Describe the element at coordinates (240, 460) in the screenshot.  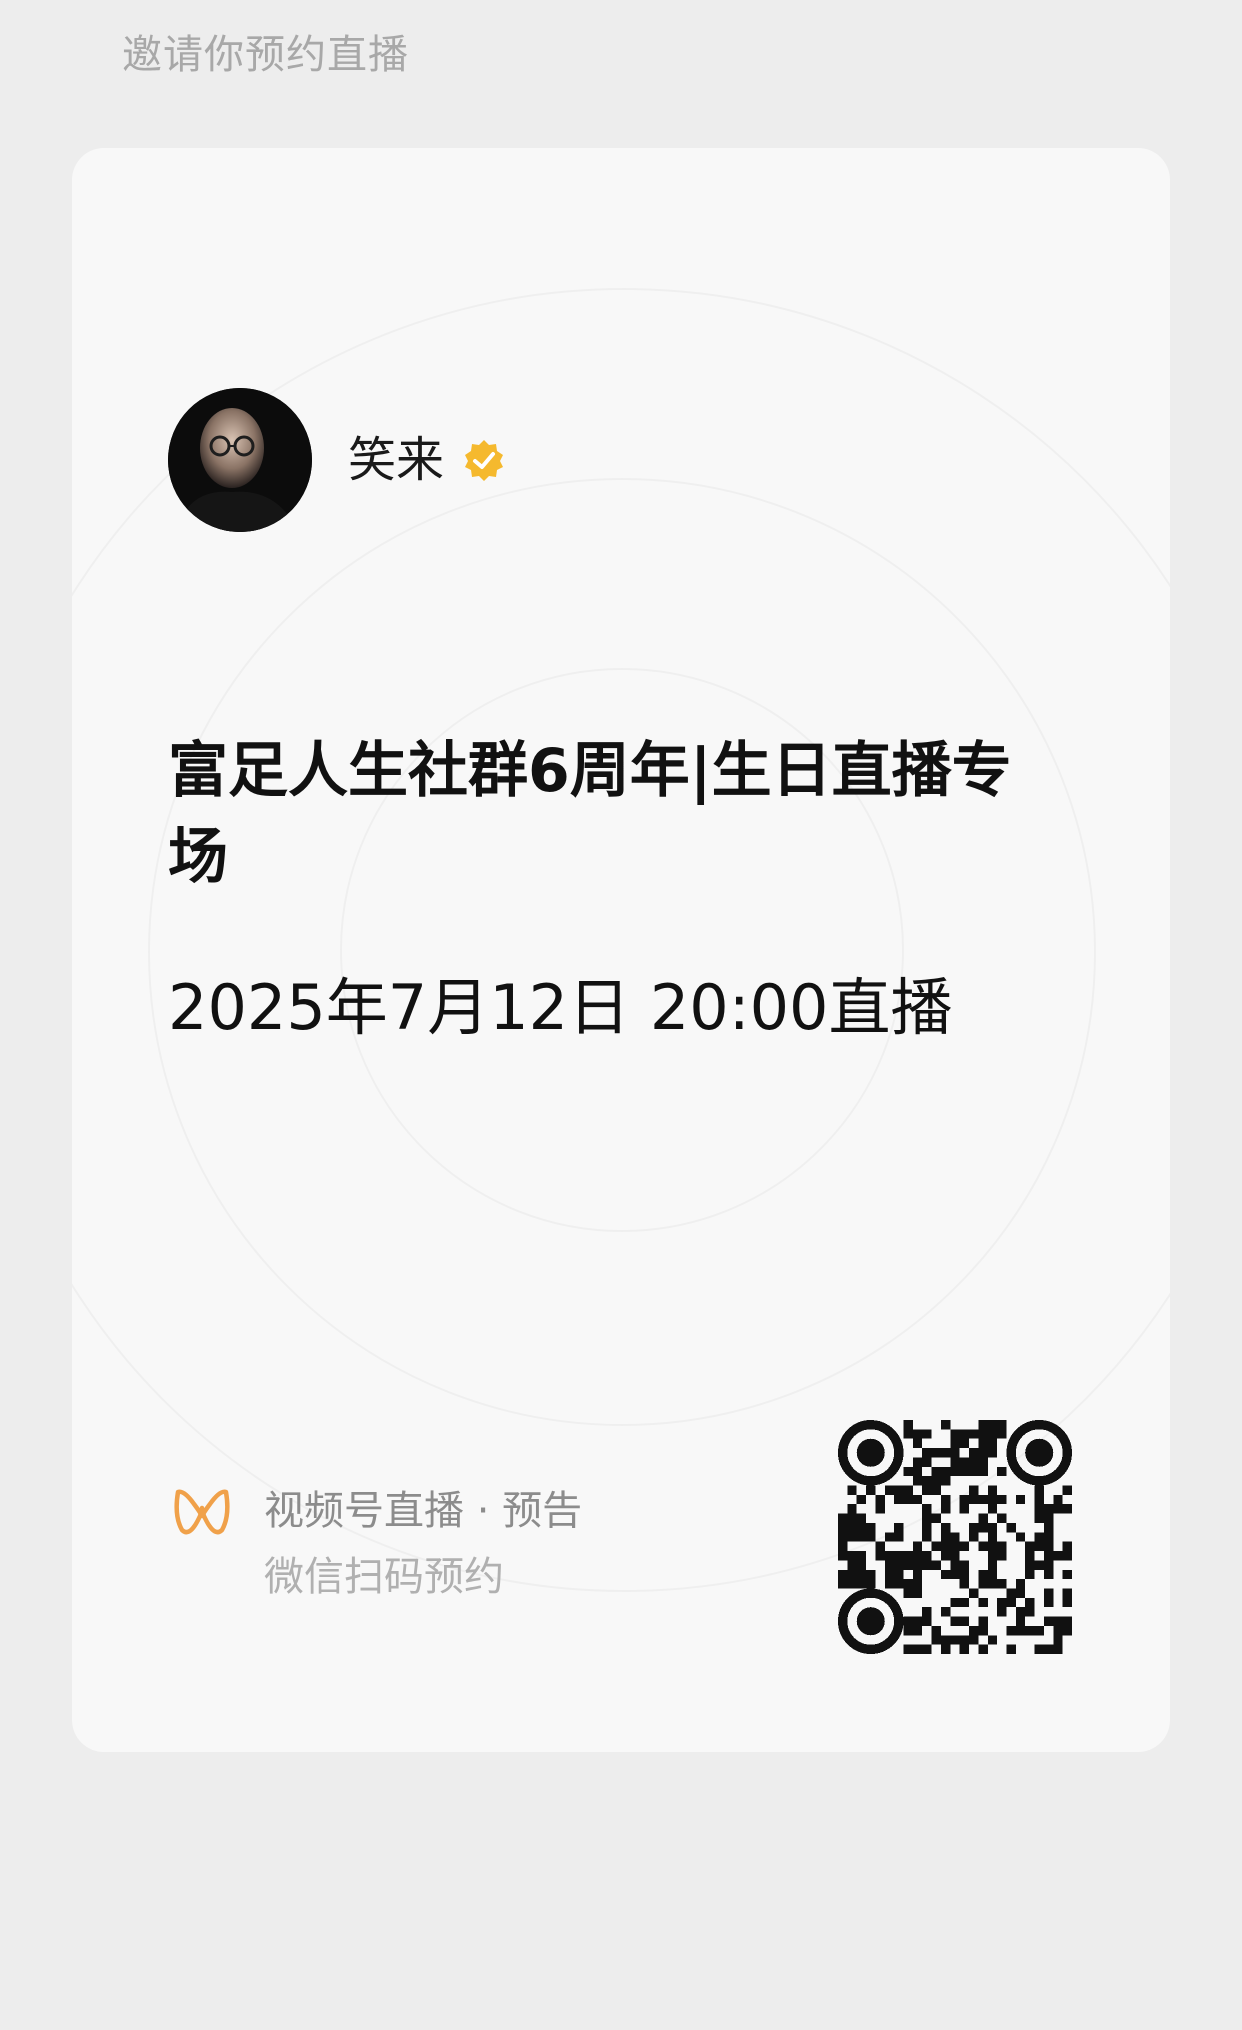
I see `author-avatar` at that location.